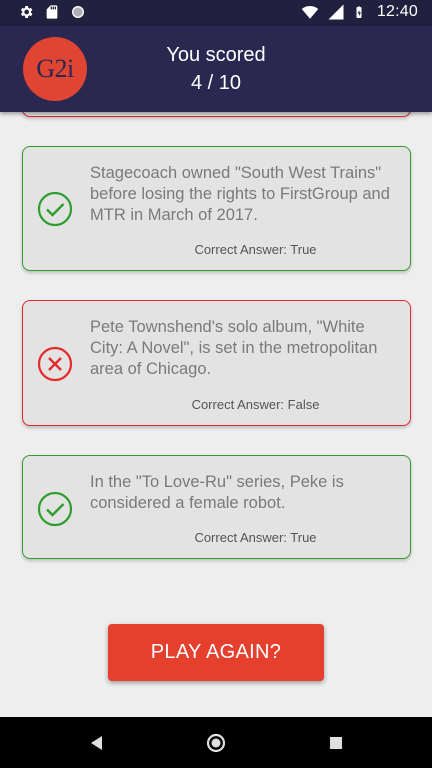 This screenshot has height=768, width=432. What do you see at coordinates (216, 55) in the screenshot?
I see `score-title: You scored` at bounding box center [216, 55].